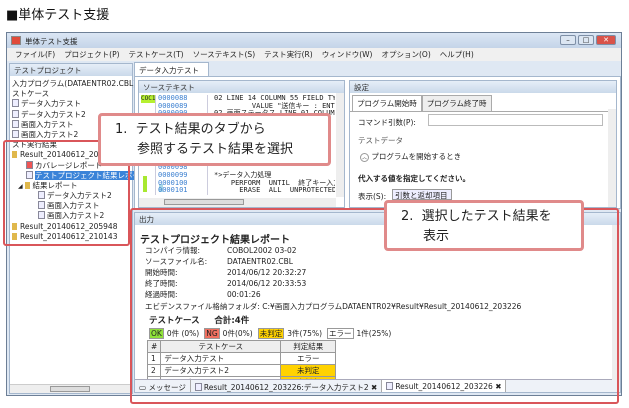 This screenshot has width=629, height=408. What do you see at coordinates (51, 41) in the screenshot?
I see `window-title: 単体テスト支援` at bounding box center [51, 41].